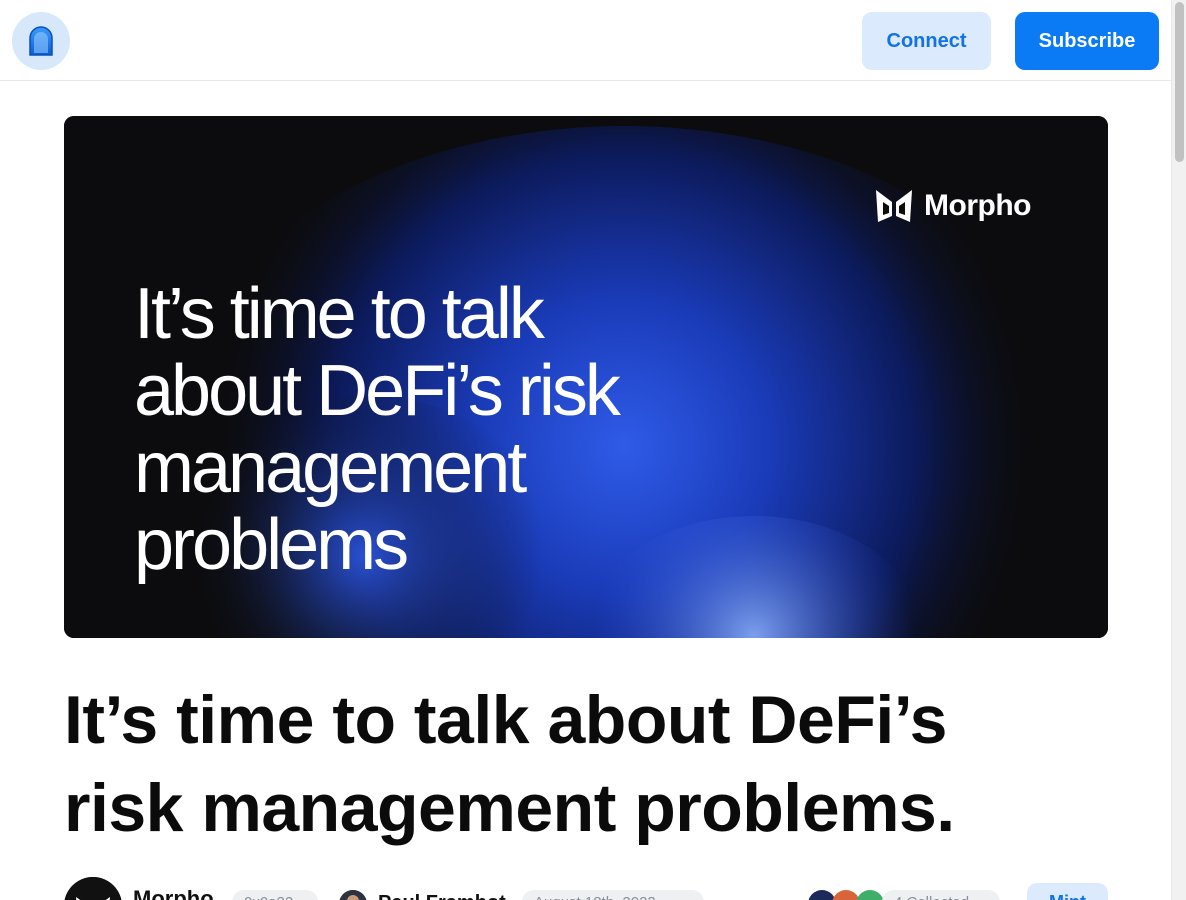 The height and width of the screenshot is (900, 1186). What do you see at coordinates (377, 391) in the screenshot?
I see `cover-headline-line: about DeFi’s risk` at bounding box center [377, 391].